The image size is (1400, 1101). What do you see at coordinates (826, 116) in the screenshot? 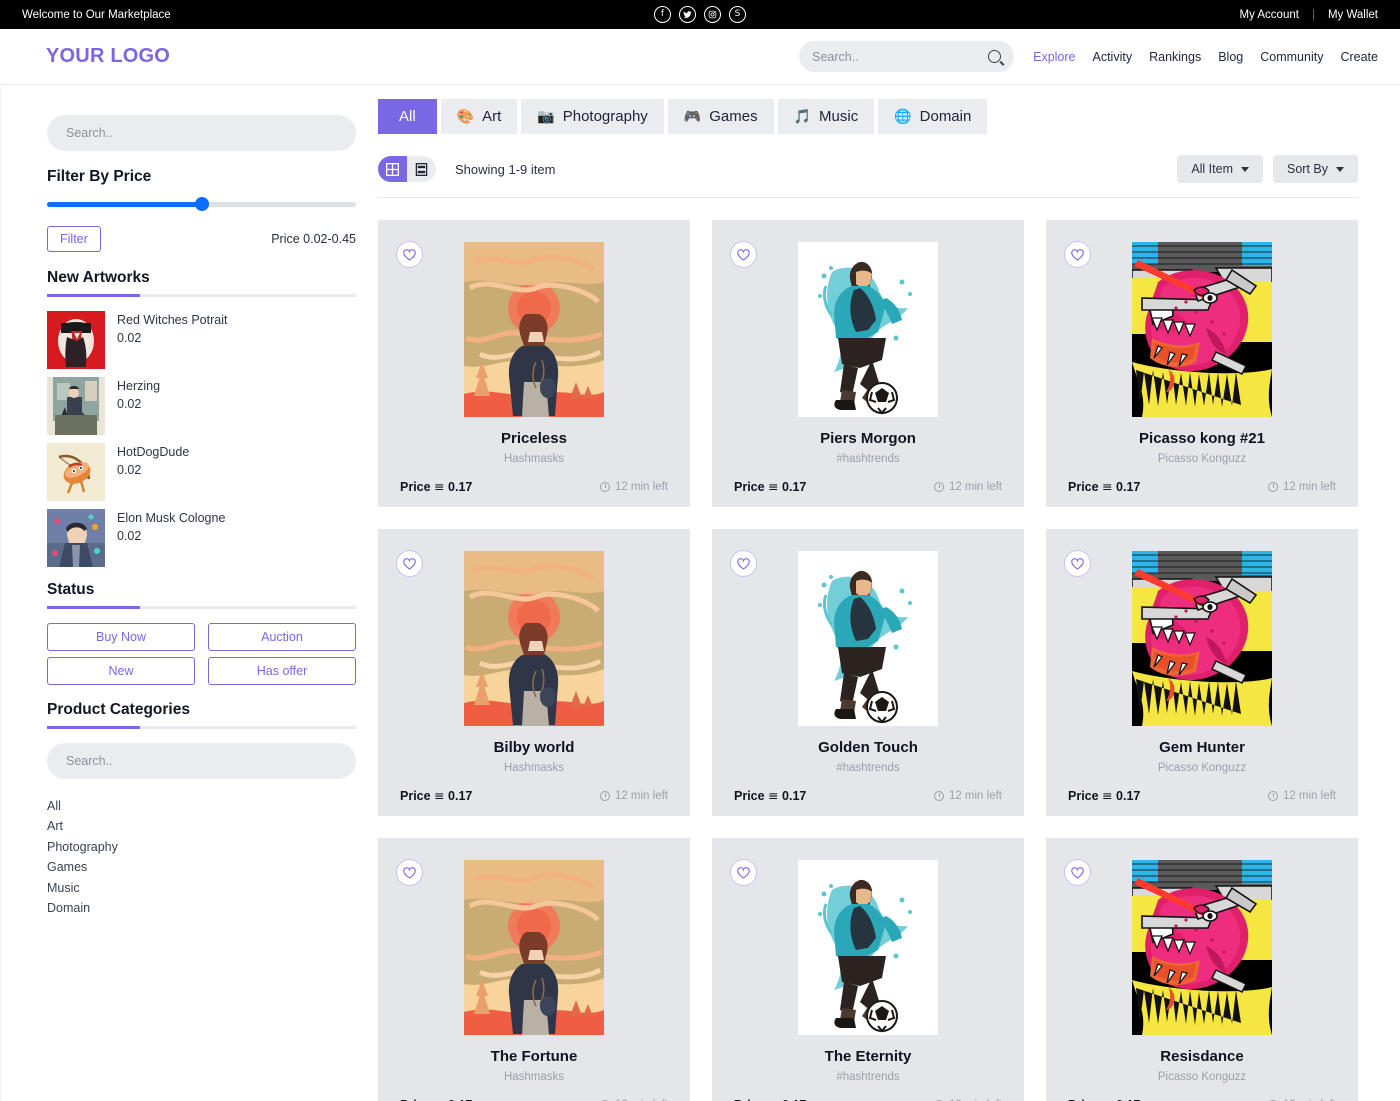
I see `tab-music: 🎵 Music` at bounding box center [826, 116].